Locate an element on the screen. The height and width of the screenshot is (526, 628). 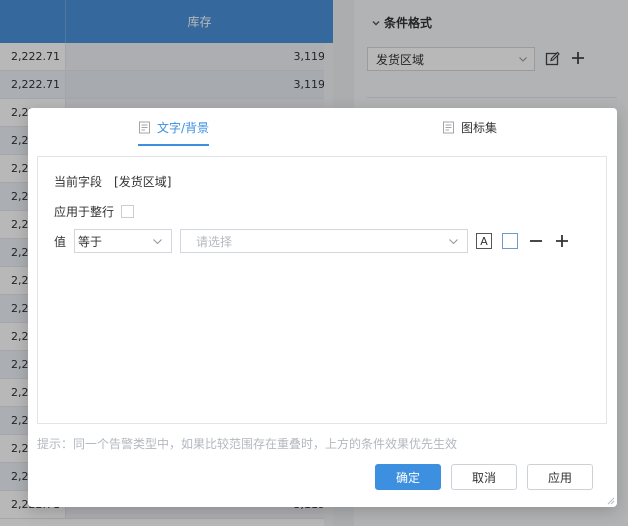
condition-row: 值 等于 请选择 A is located at coordinates (311, 241).